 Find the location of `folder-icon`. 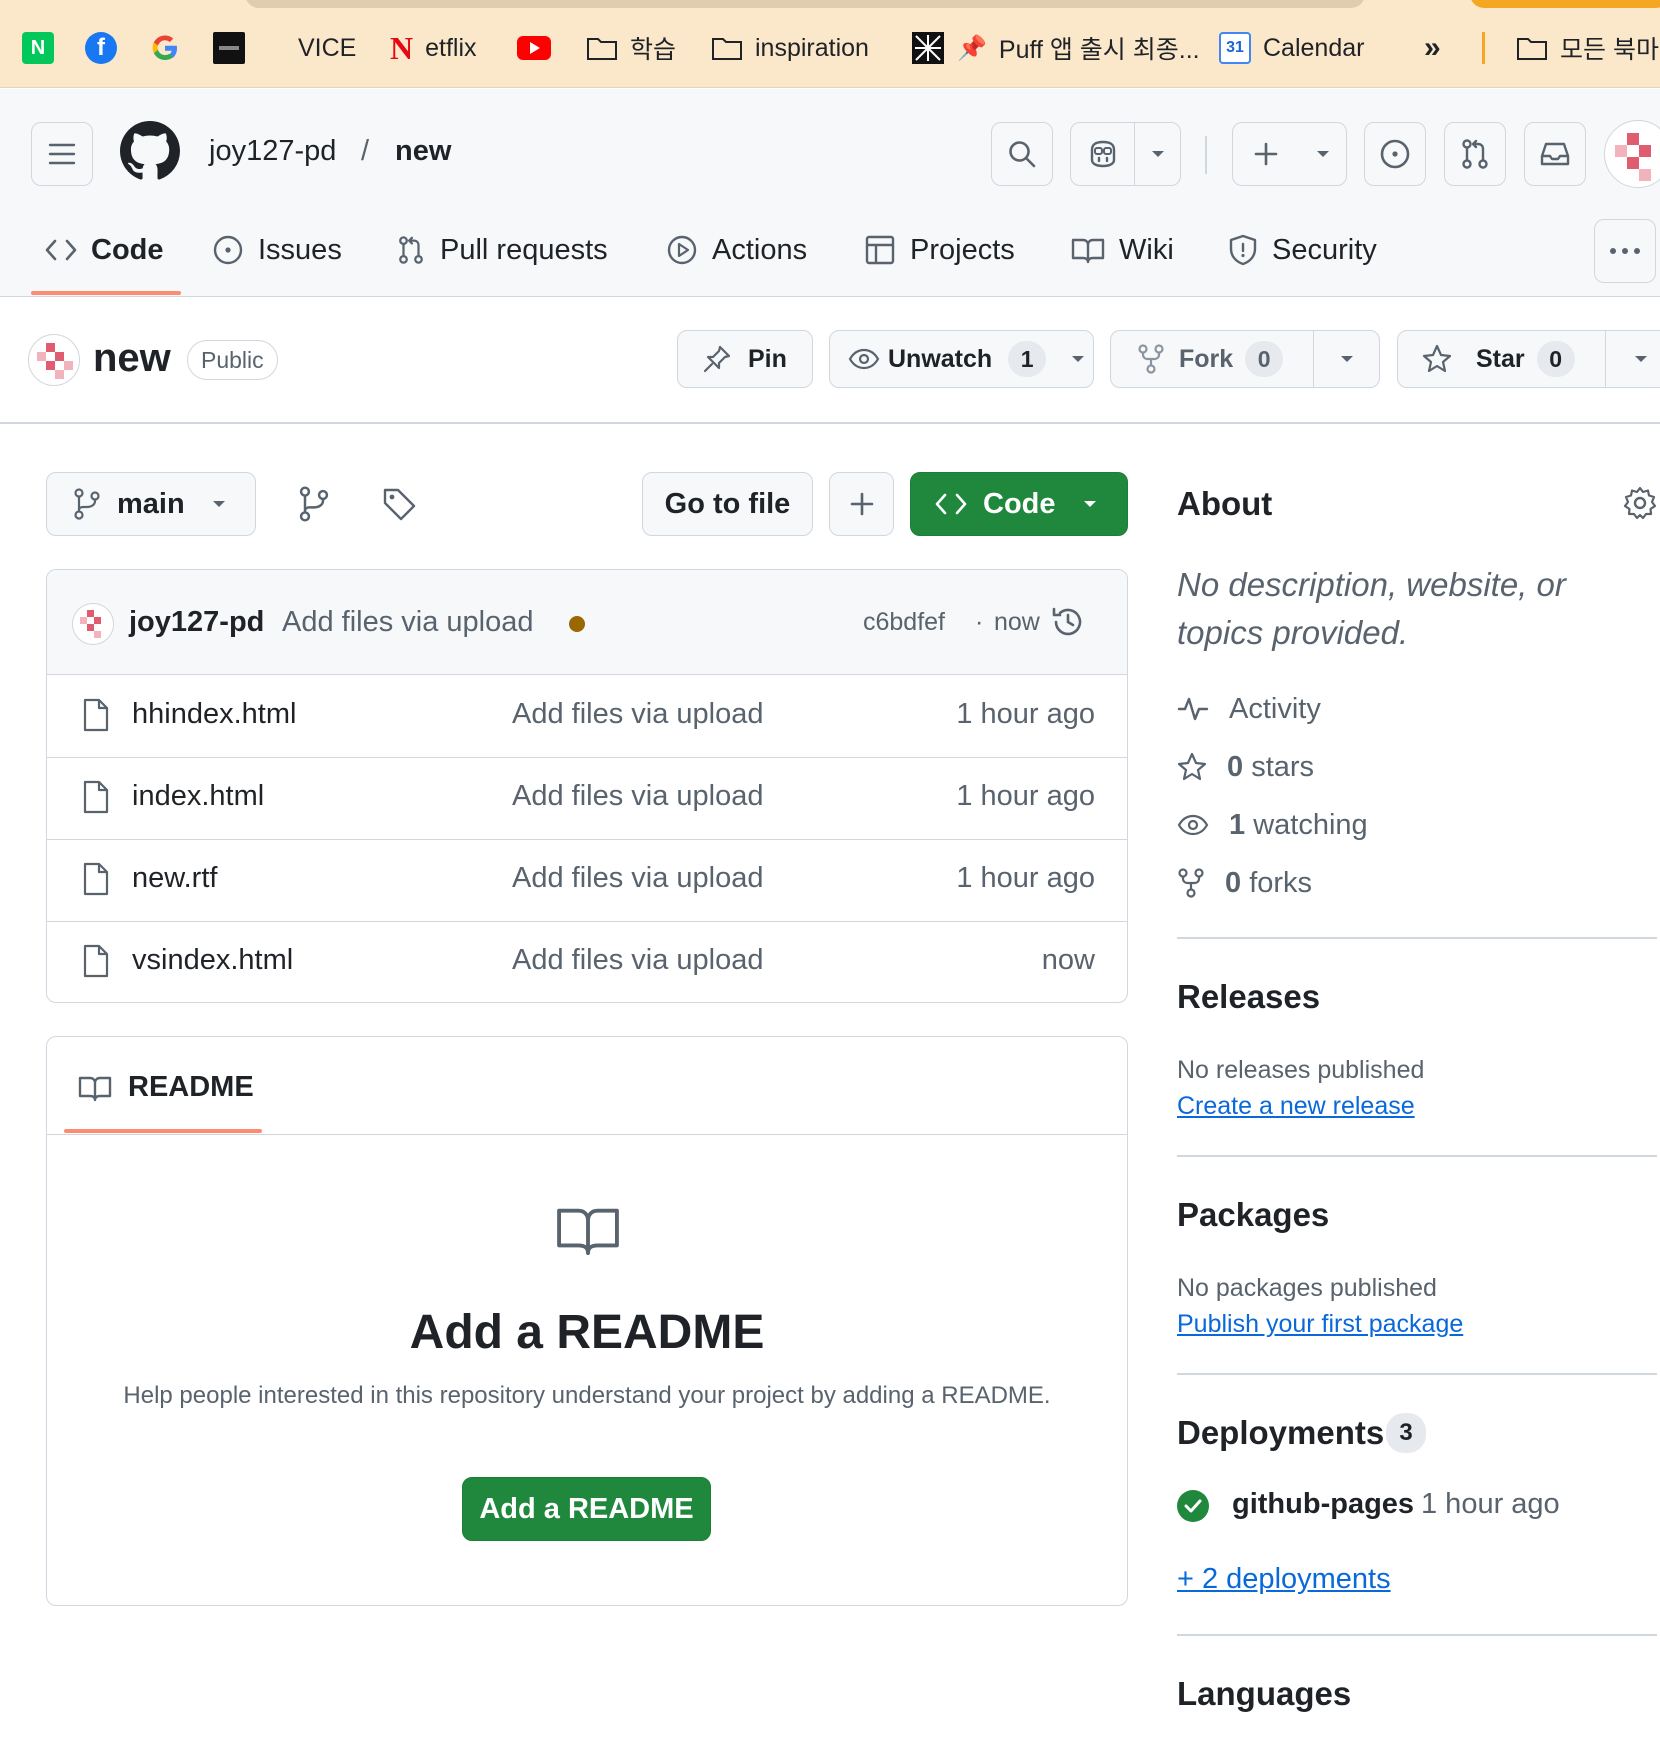

folder-icon is located at coordinates (602, 48).